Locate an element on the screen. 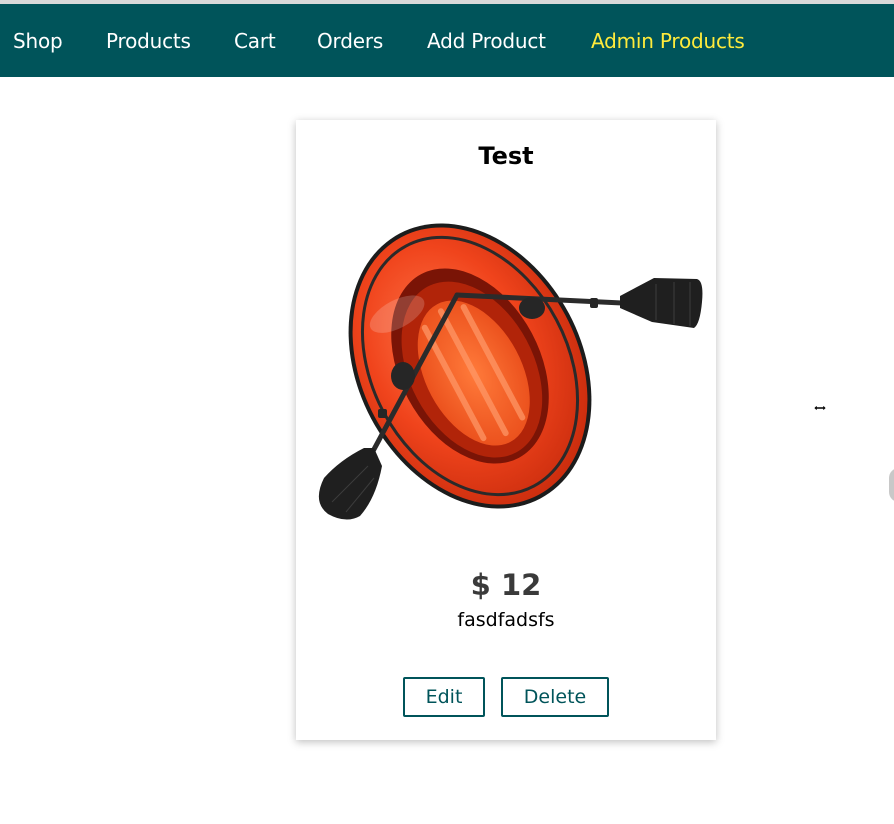 This screenshot has width=894, height=824. nav-link-admin-products: Admin Products is located at coordinates (668, 40).